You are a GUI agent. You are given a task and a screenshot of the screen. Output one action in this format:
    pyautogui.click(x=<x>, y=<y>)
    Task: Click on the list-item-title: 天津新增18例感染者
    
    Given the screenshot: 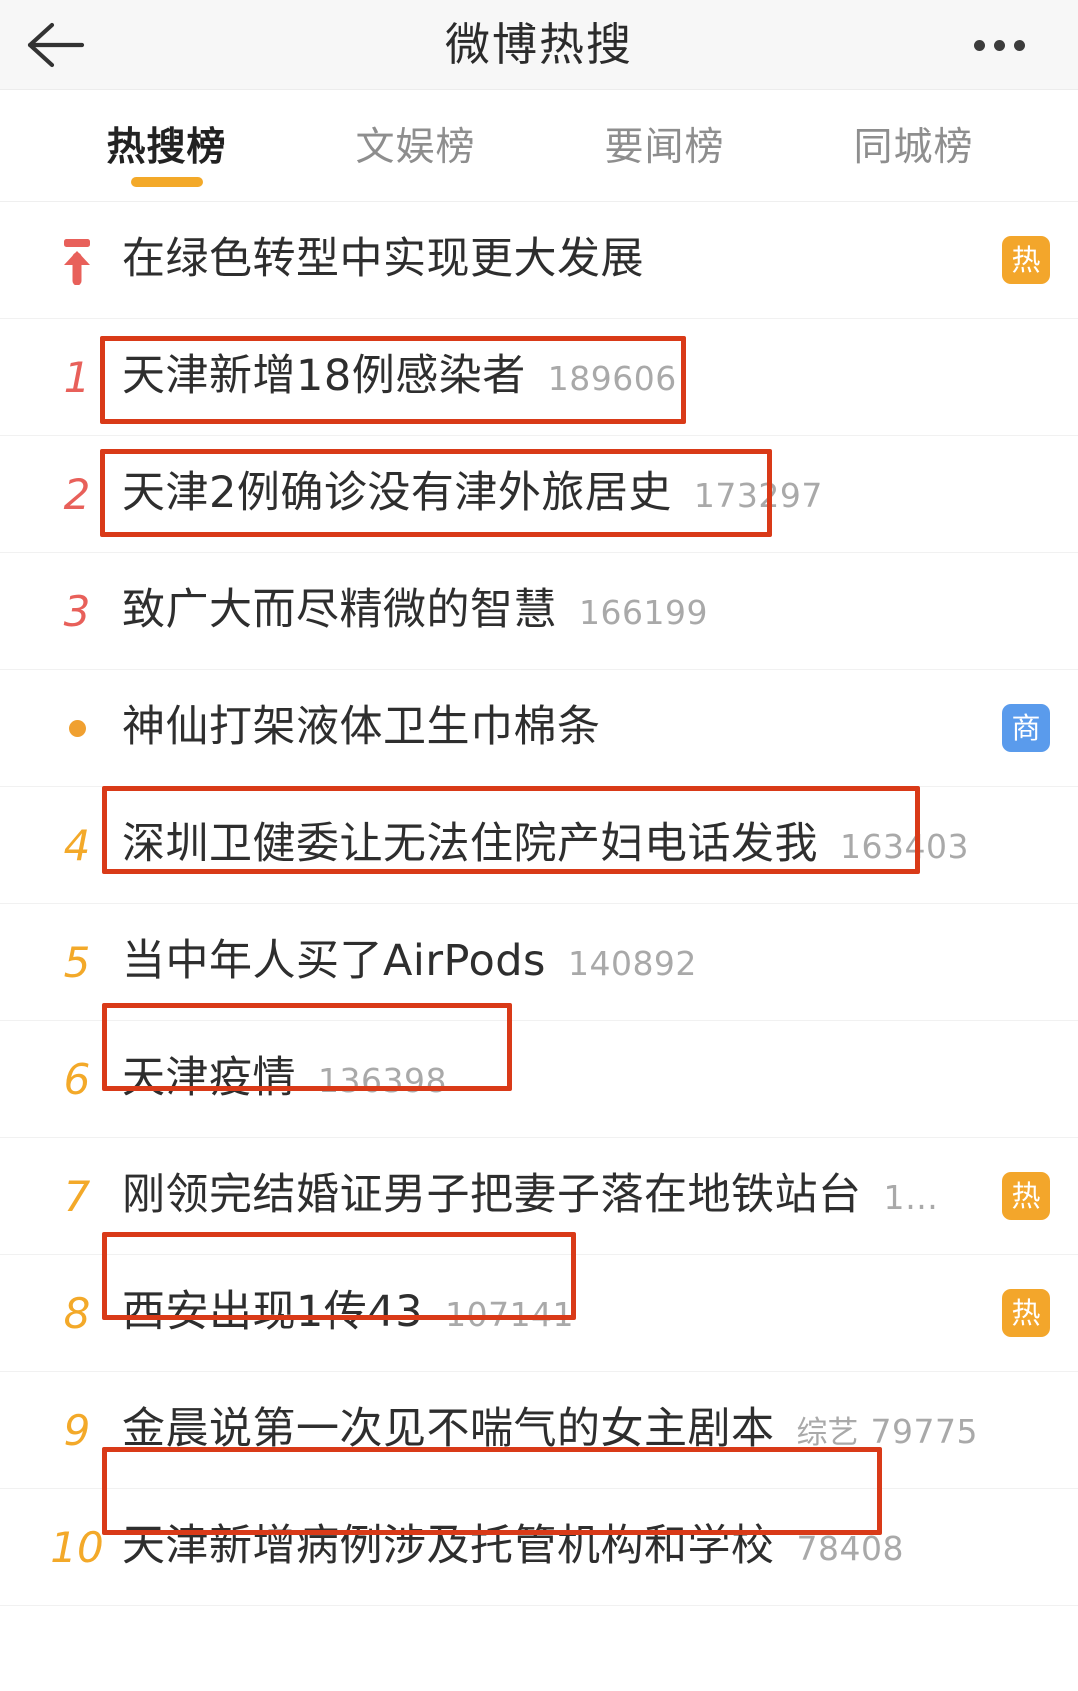 What is the action you would take?
    pyautogui.click(x=324, y=377)
    